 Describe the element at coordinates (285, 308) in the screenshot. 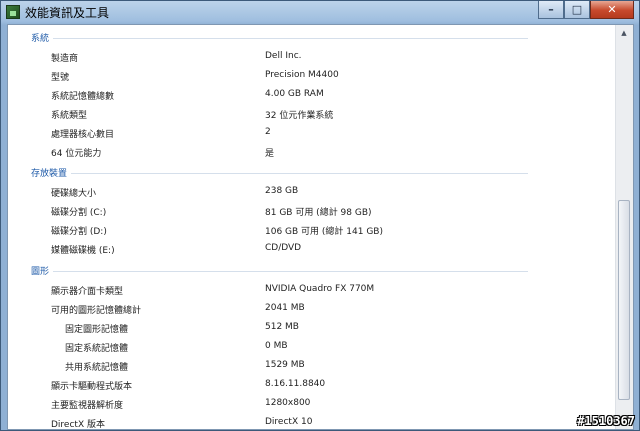

I see `row-value: 2041 MB` at that location.